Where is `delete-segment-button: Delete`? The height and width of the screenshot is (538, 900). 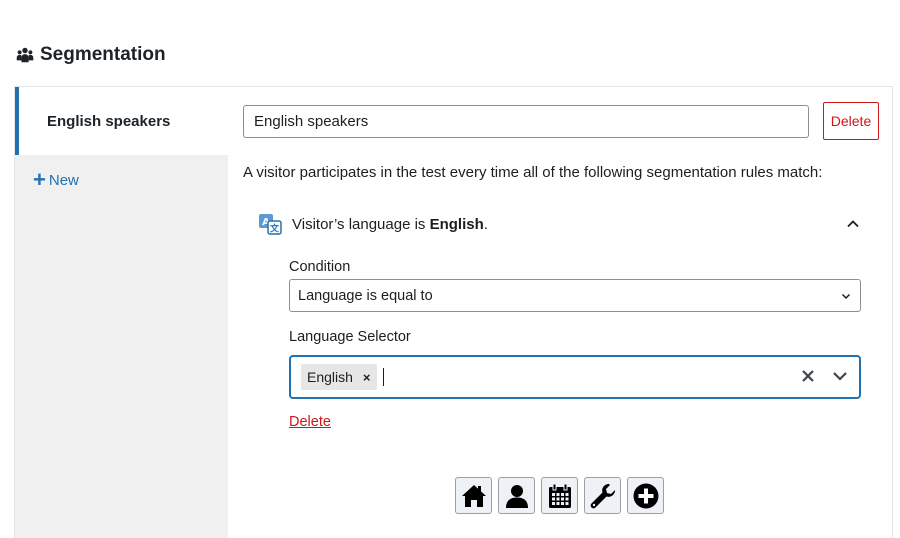
delete-segment-button: Delete is located at coordinates (851, 121).